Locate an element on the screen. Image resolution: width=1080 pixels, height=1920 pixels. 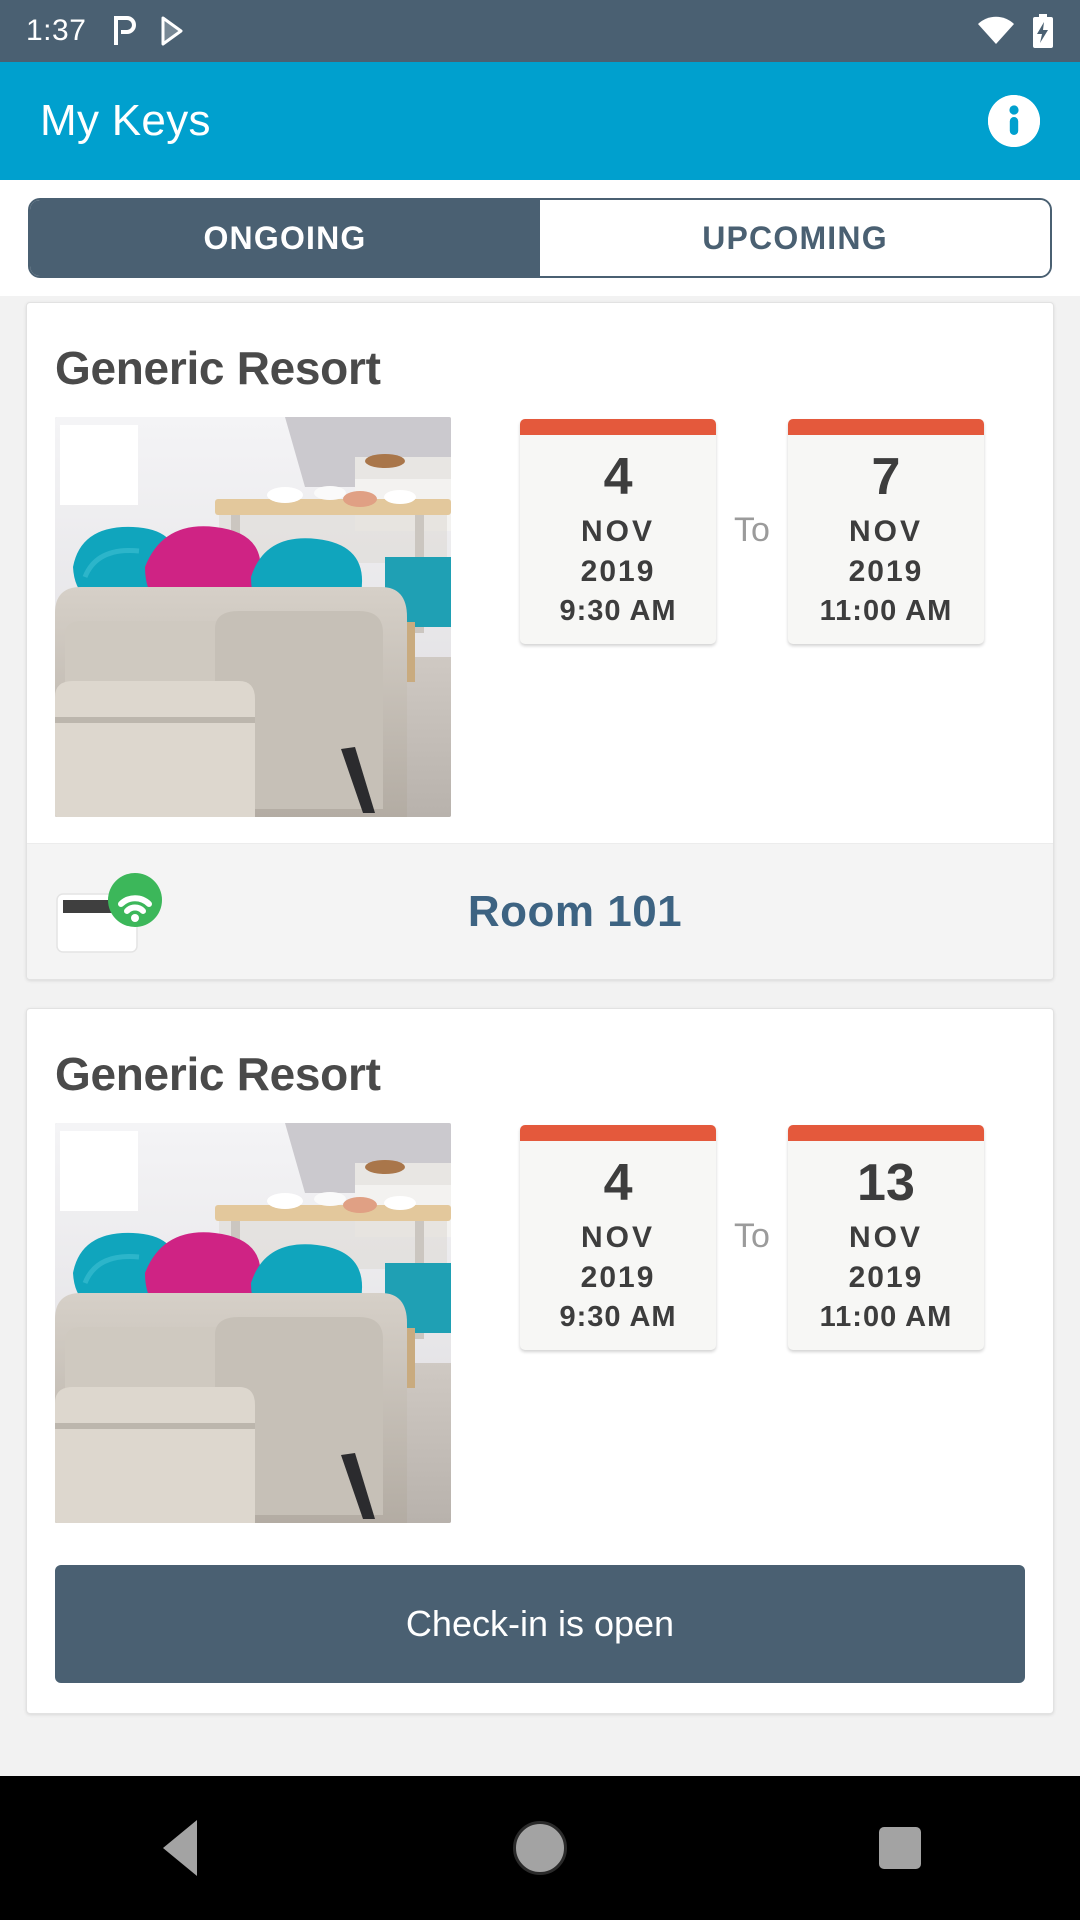
wifi-icon is located at coordinates (996, 31).